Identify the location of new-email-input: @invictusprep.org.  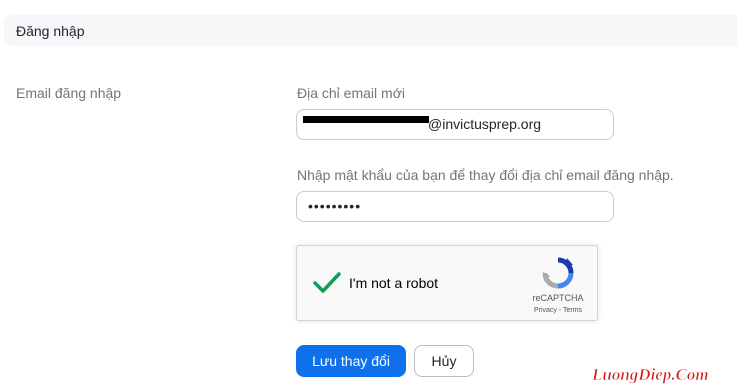
(455, 124).